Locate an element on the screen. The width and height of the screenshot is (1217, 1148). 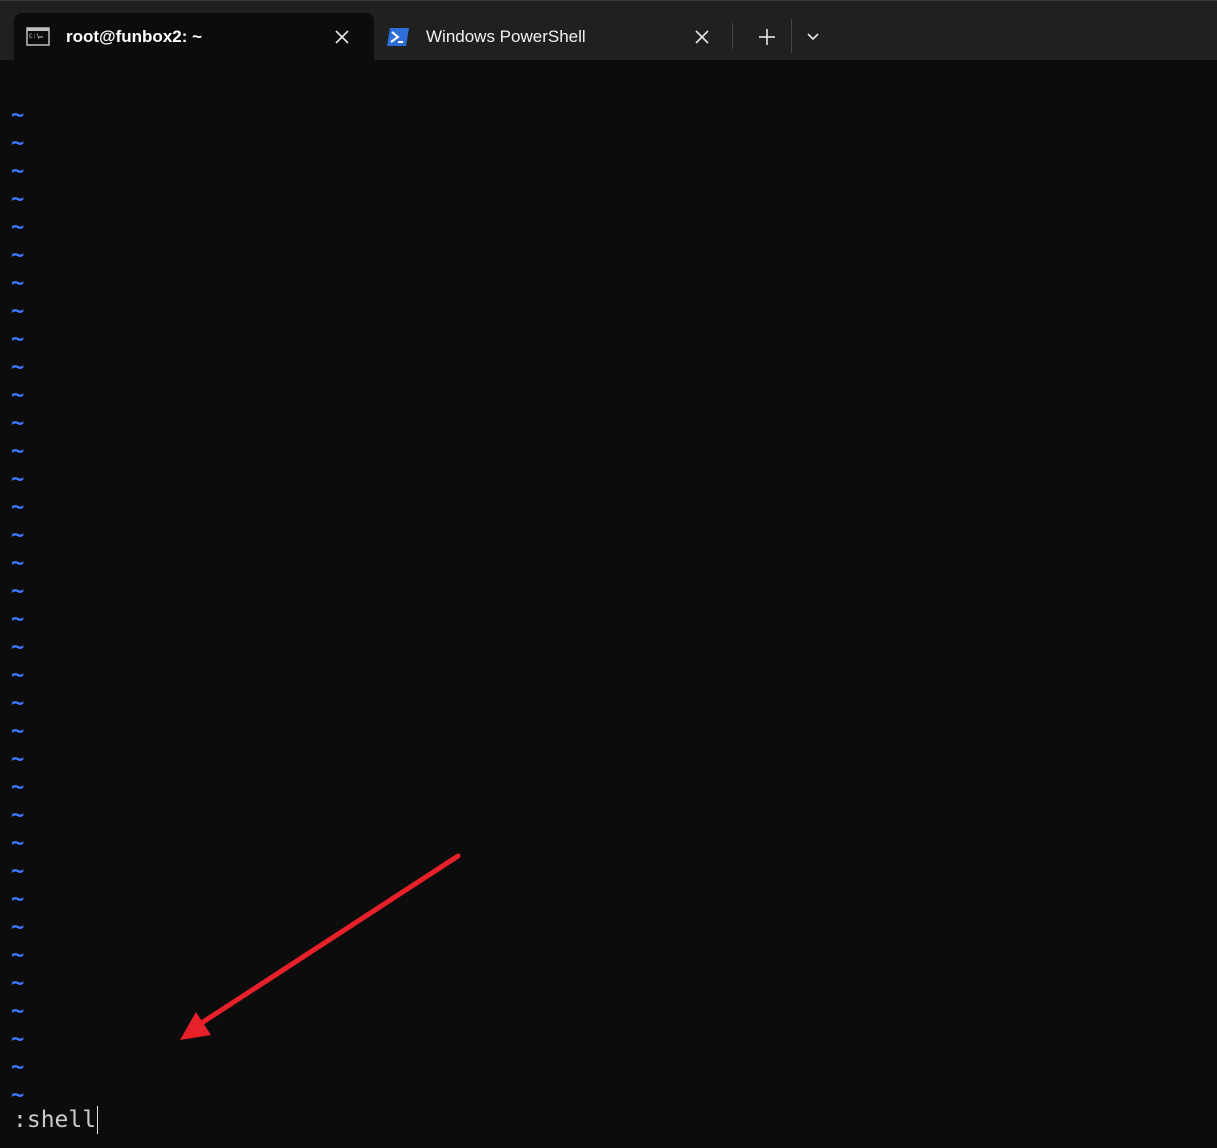
text-cursor is located at coordinates (98, 1120).